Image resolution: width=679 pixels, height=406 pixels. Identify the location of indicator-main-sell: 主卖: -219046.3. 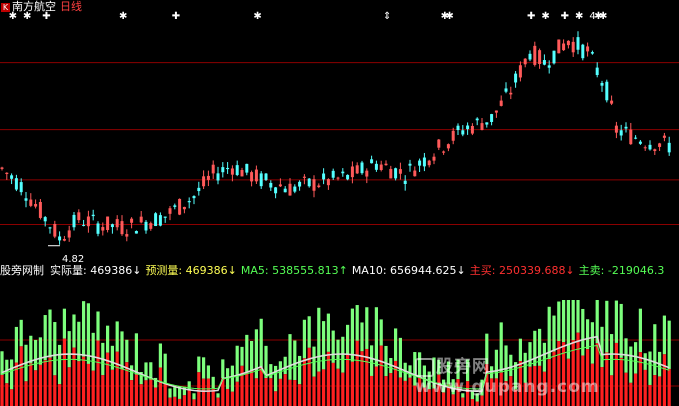
(622, 270).